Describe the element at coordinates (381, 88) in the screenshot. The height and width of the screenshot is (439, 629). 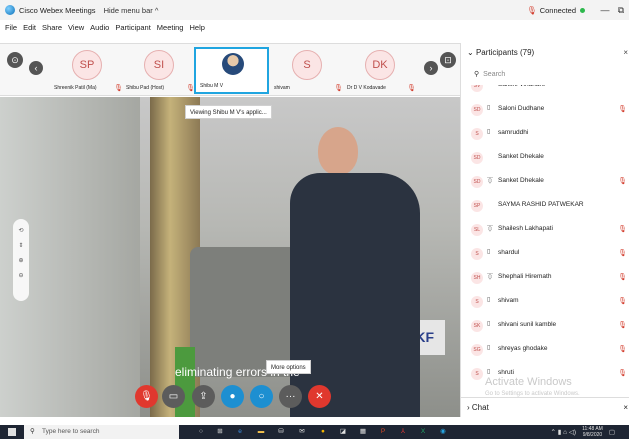
I see `thumbnail-label: Dr D V Kodavade 🎙` at that location.